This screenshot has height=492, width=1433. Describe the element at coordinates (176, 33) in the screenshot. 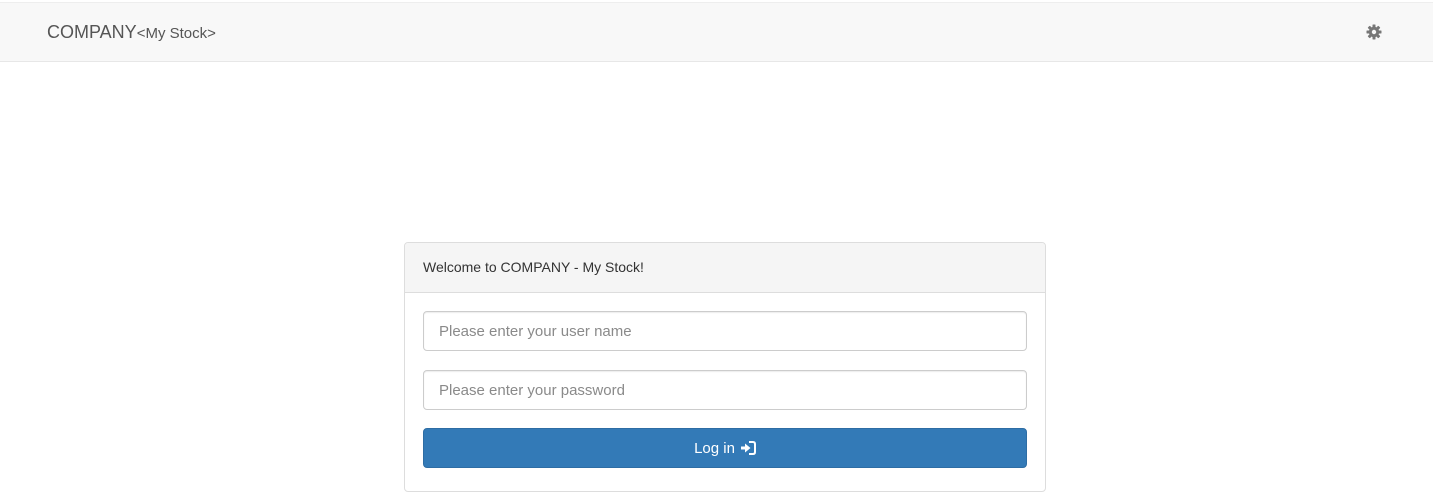

I see `brand-subtitle: <My Stock>` at that location.